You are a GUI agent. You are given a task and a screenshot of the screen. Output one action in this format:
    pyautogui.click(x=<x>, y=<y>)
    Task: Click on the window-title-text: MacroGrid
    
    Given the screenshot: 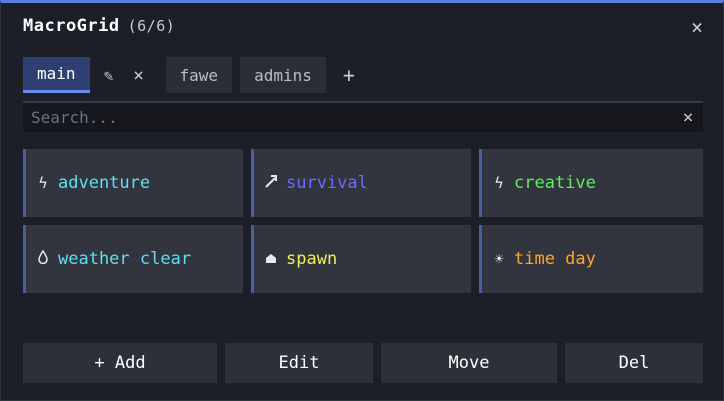 What is the action you would take?
    pyautogui.click(x=71, y=26)
    